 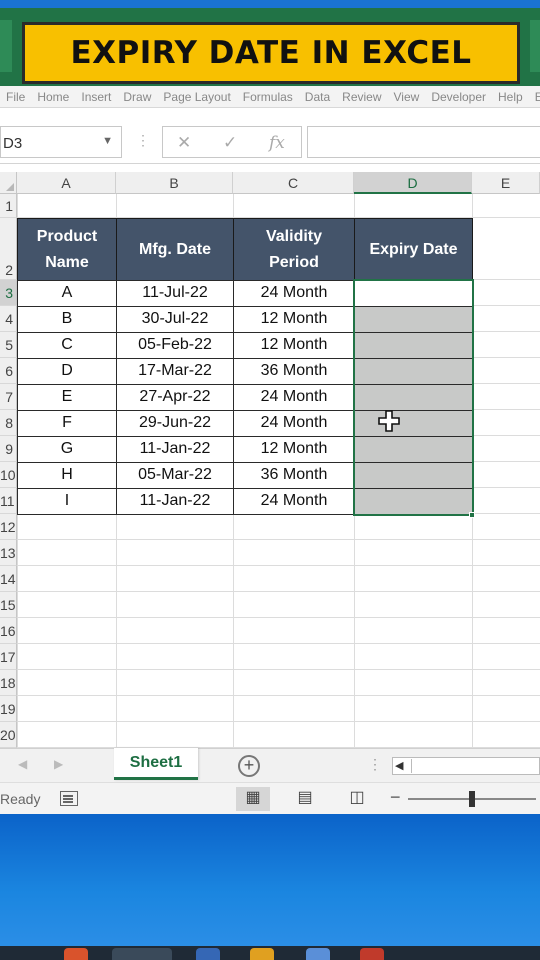 What do you see at coordinates (67, 423) in the screenshot?
I see `table-cell-product: F` at bounding box center [67, 423].